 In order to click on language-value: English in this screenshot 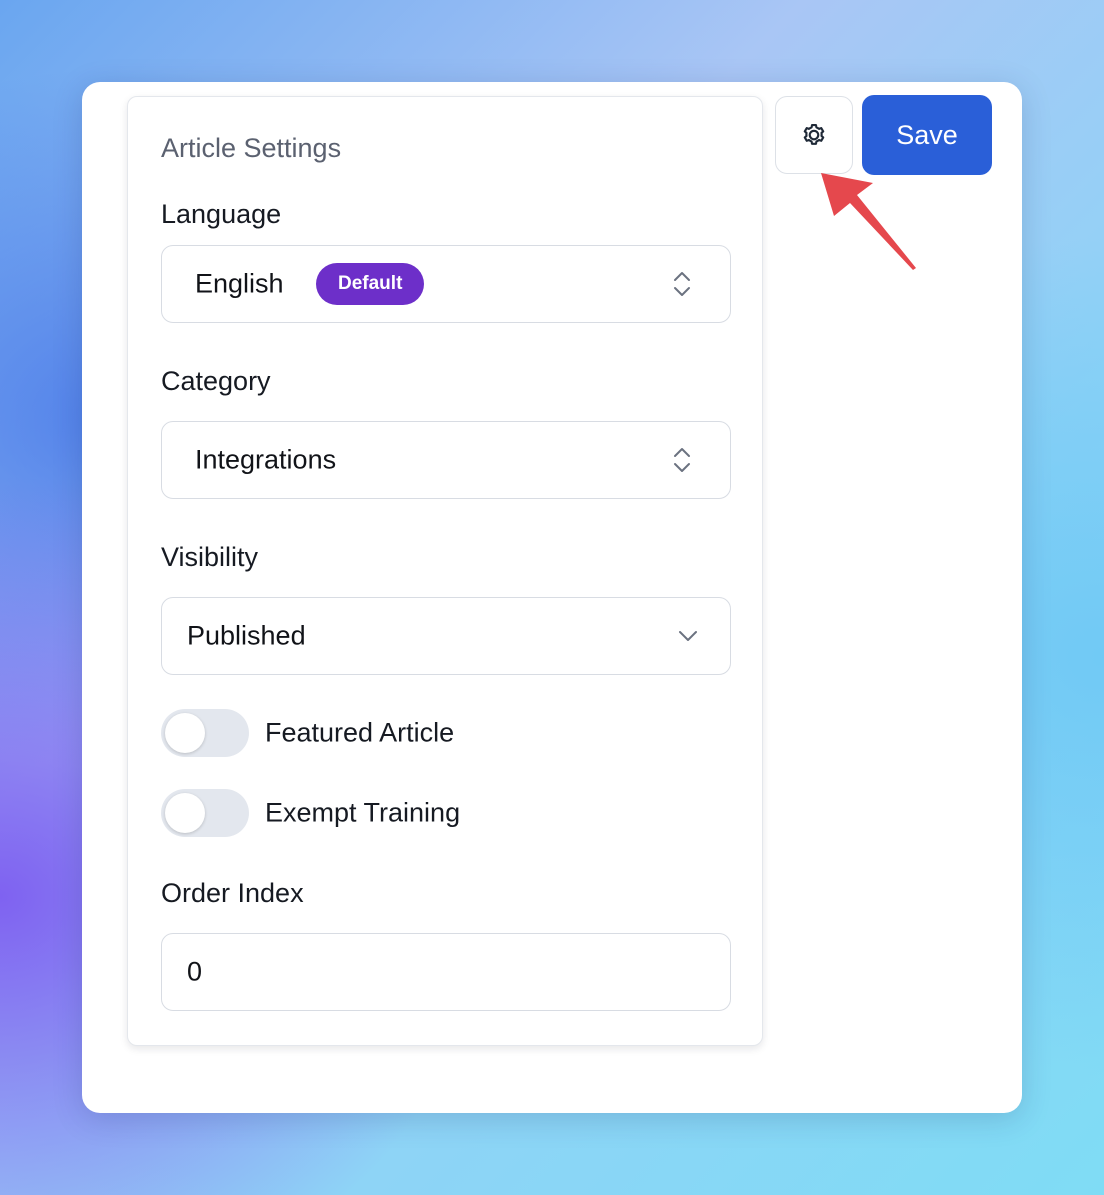, I will do `click(239, 283)`.